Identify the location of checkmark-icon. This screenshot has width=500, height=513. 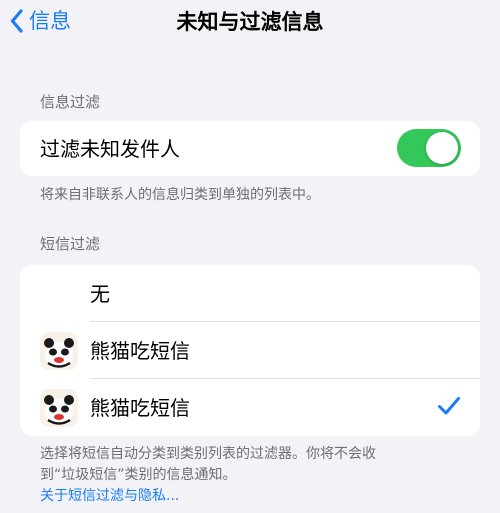
(449, 406).